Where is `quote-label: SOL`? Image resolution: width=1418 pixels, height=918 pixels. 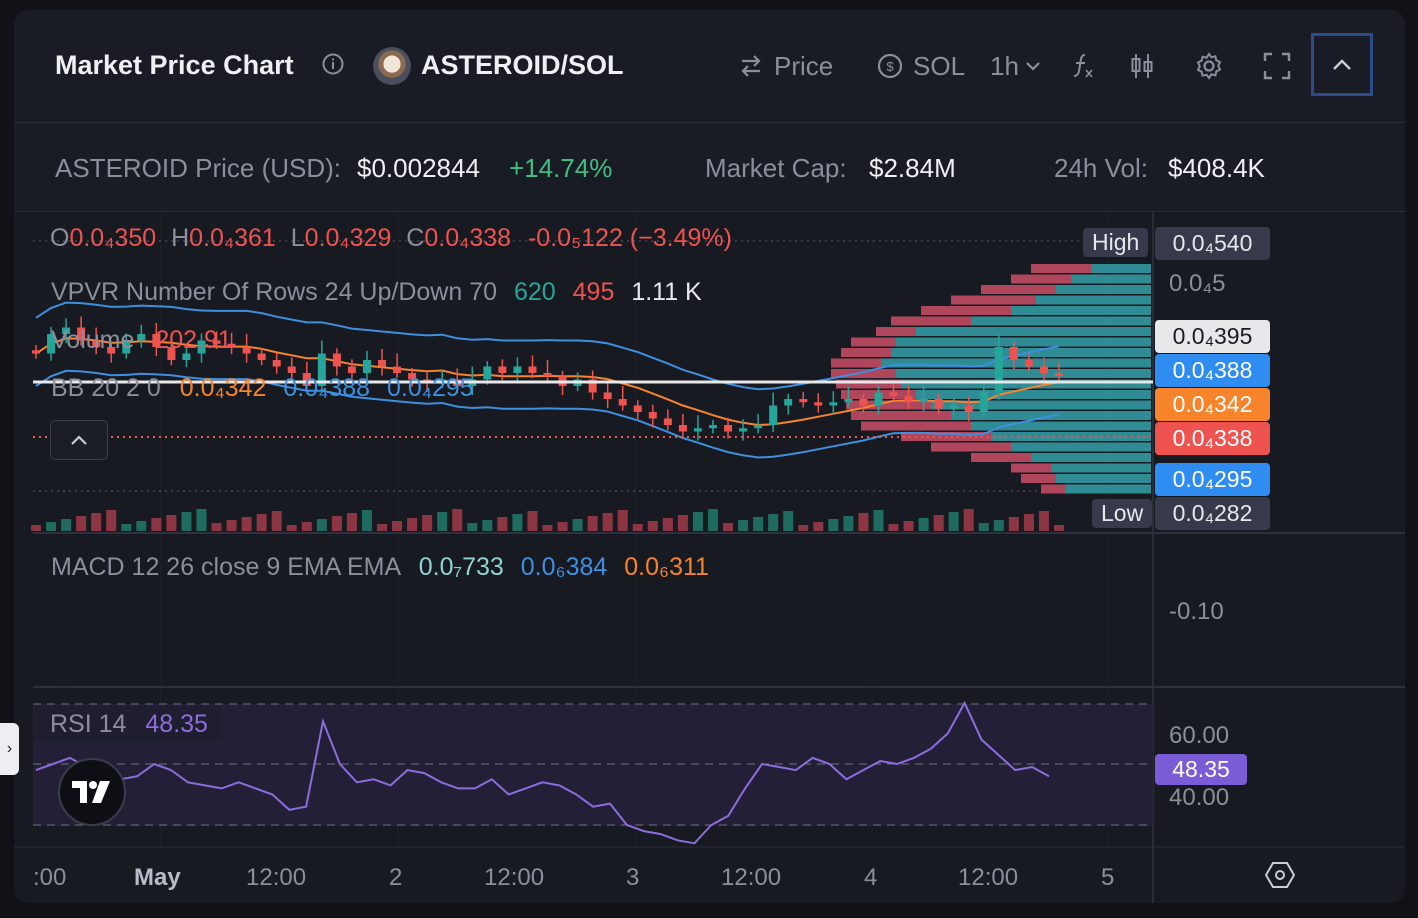
quote-label: SOL is located at coordinates (939, 65).